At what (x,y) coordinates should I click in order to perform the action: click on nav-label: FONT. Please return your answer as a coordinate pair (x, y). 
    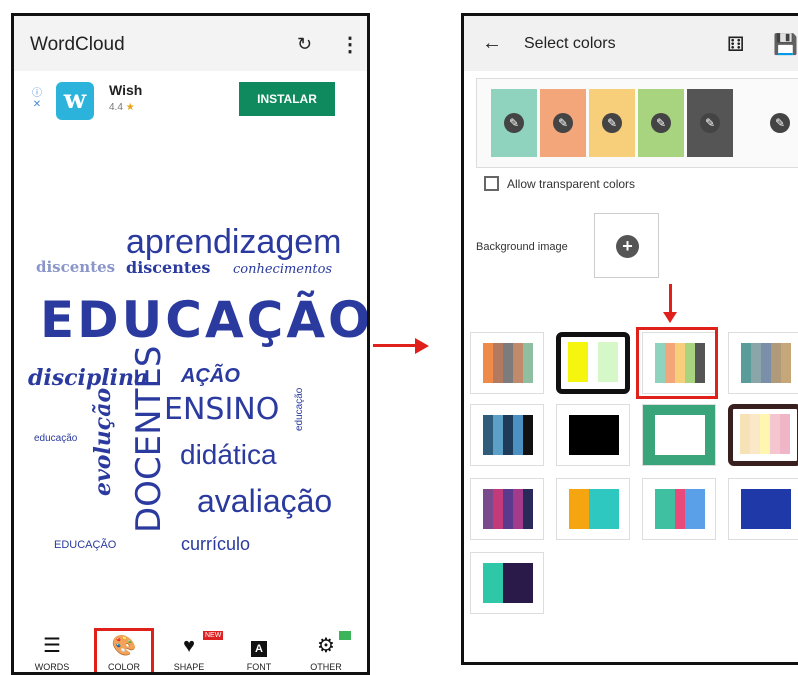
    Looking at the image, I should click on (259, 667).